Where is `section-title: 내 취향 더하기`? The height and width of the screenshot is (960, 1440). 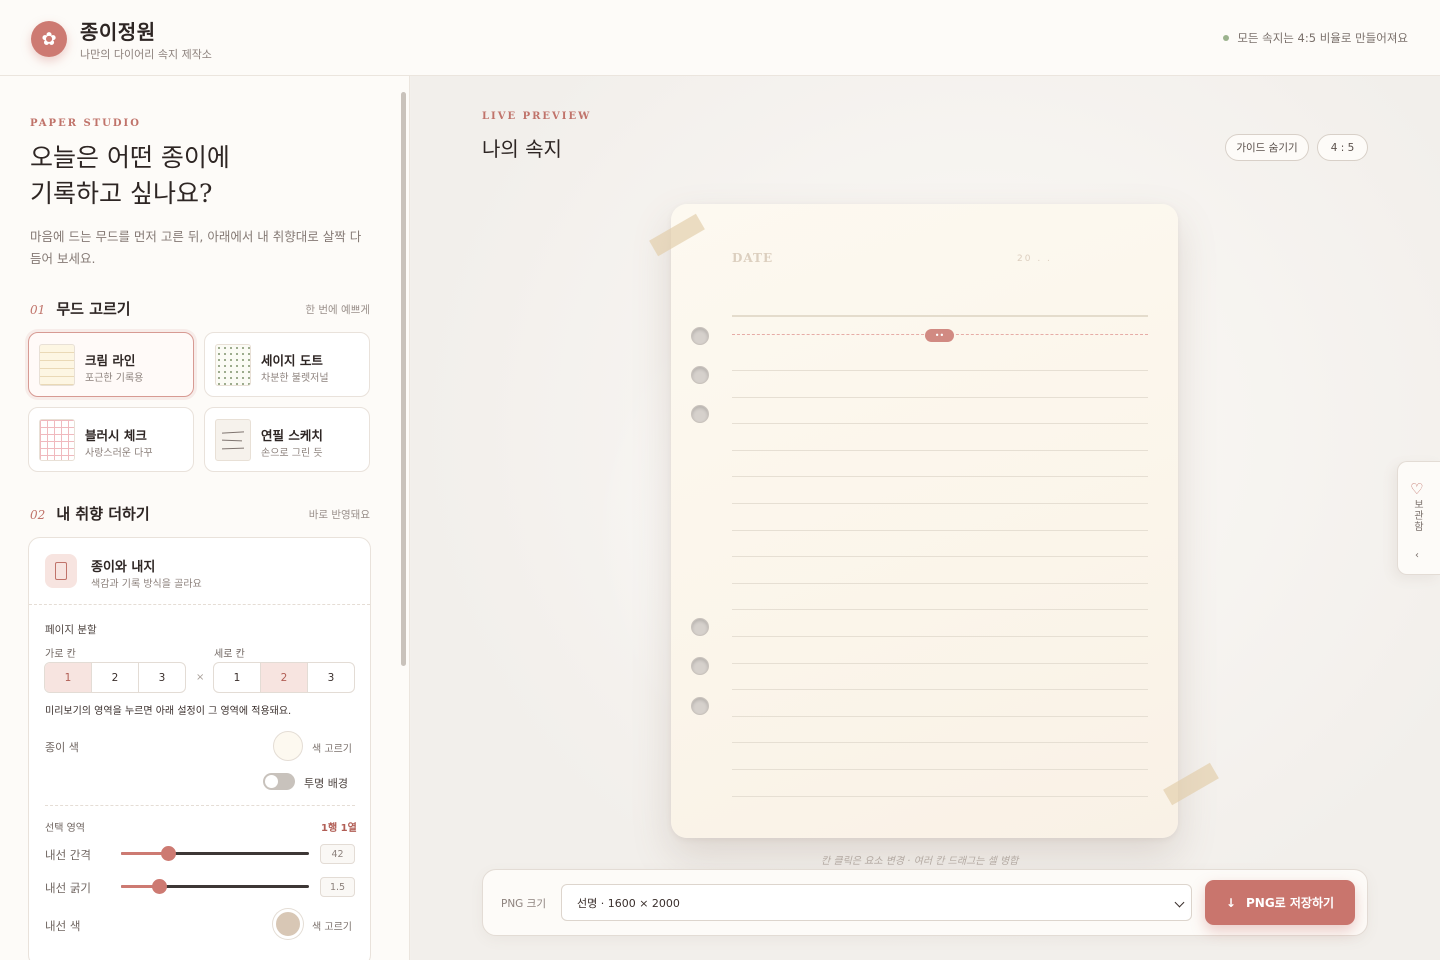
section-title: 내 취향 더하기 is located at coordinates (103, 514).